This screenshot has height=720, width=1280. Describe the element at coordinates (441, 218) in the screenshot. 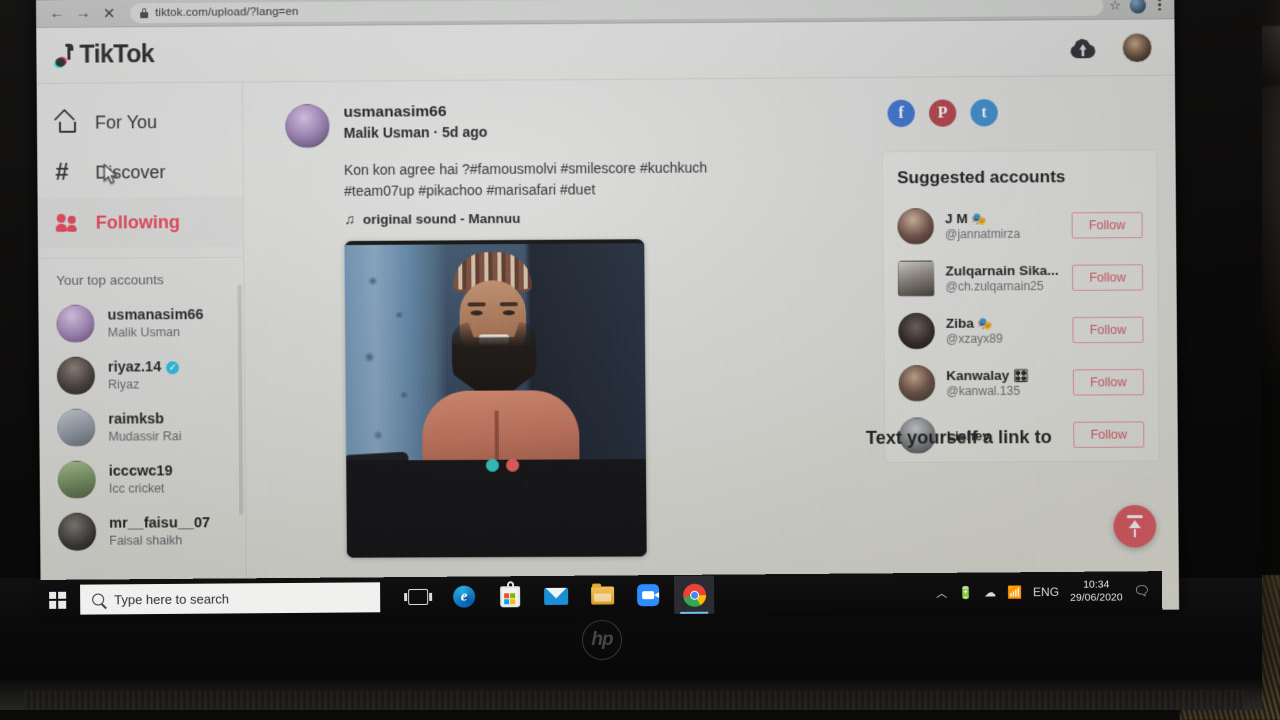

I see `post-sound-label: original sound - Mannuu` at that location.